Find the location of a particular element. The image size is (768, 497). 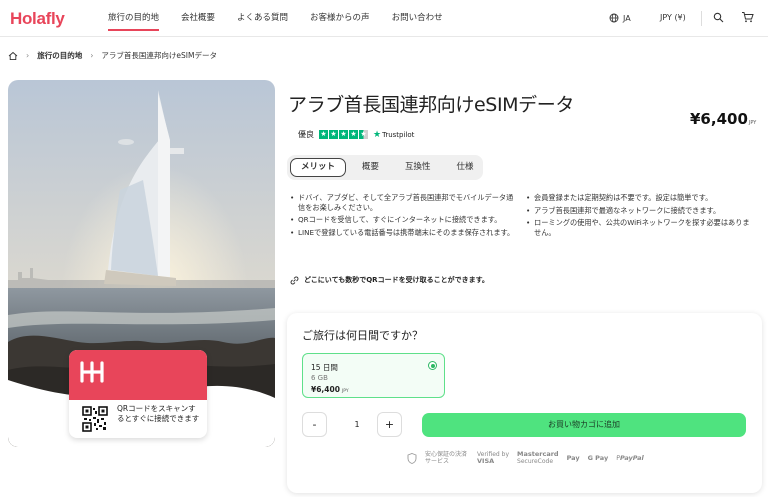

product-title: アラブ首長国連邦向けeSIMデータ is located at coordinates (431, 105).